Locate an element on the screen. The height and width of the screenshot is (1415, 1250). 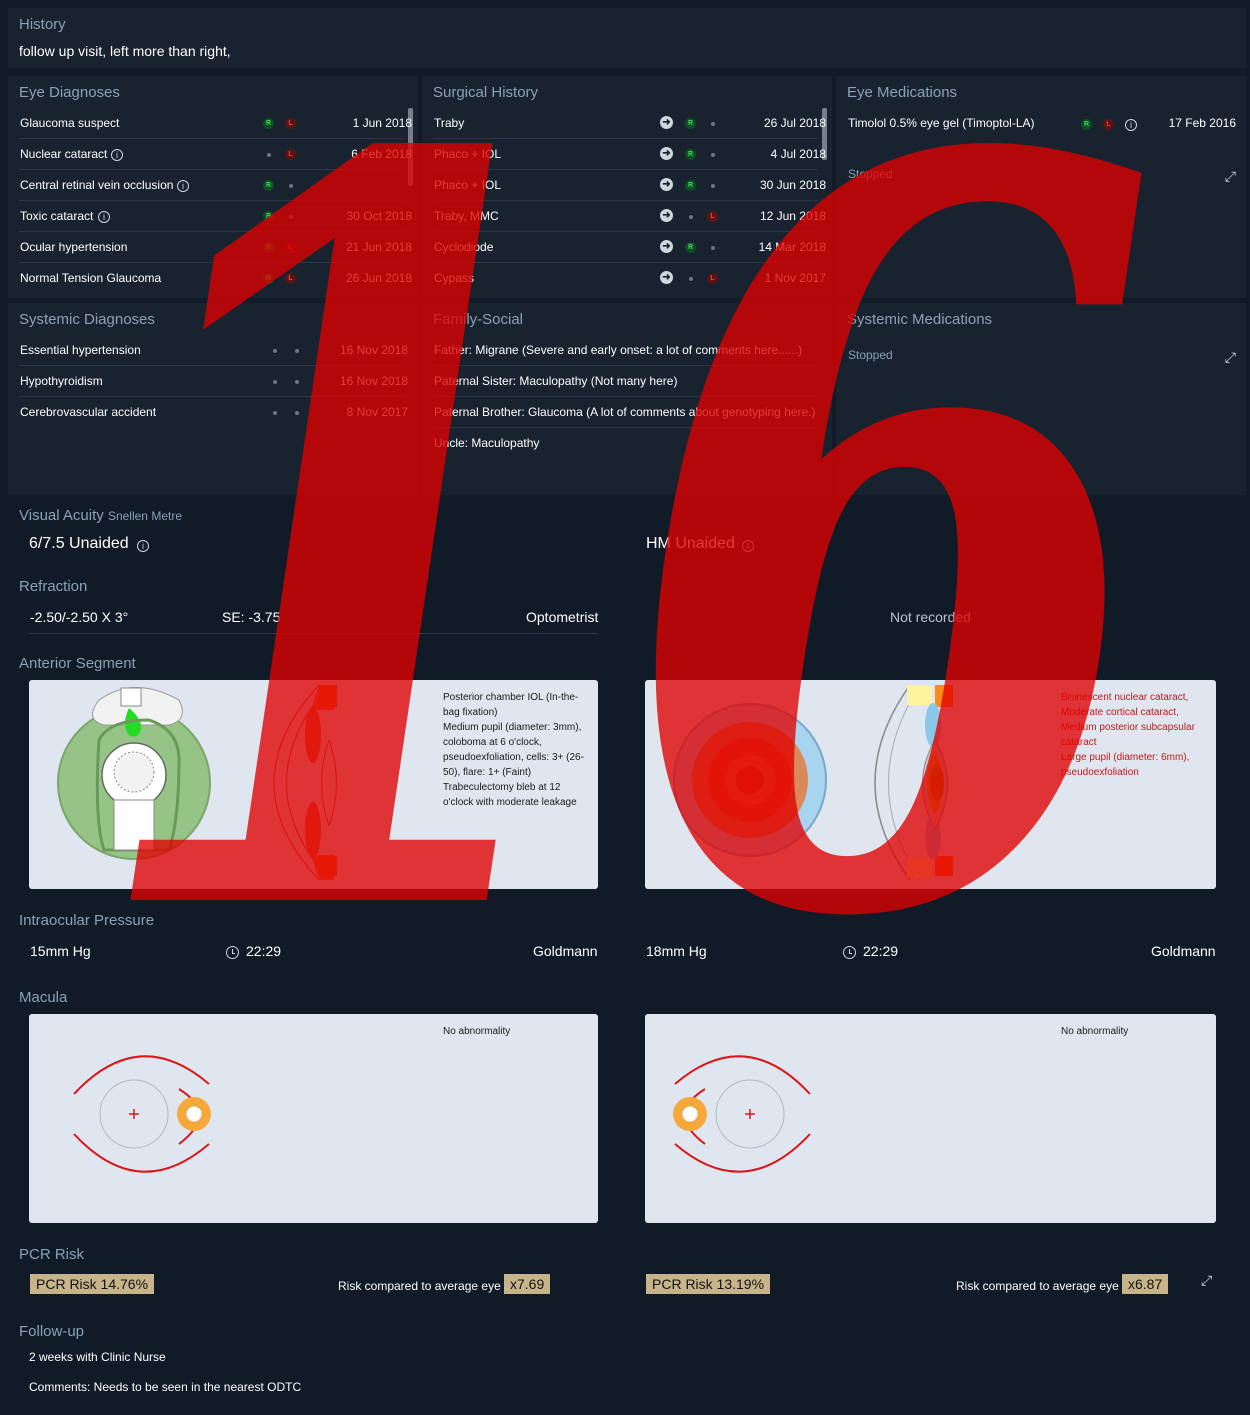
eye-diagnosis-row: Toxic cataract i R 30 Oct 2018 is located at coordinates (215, 216).